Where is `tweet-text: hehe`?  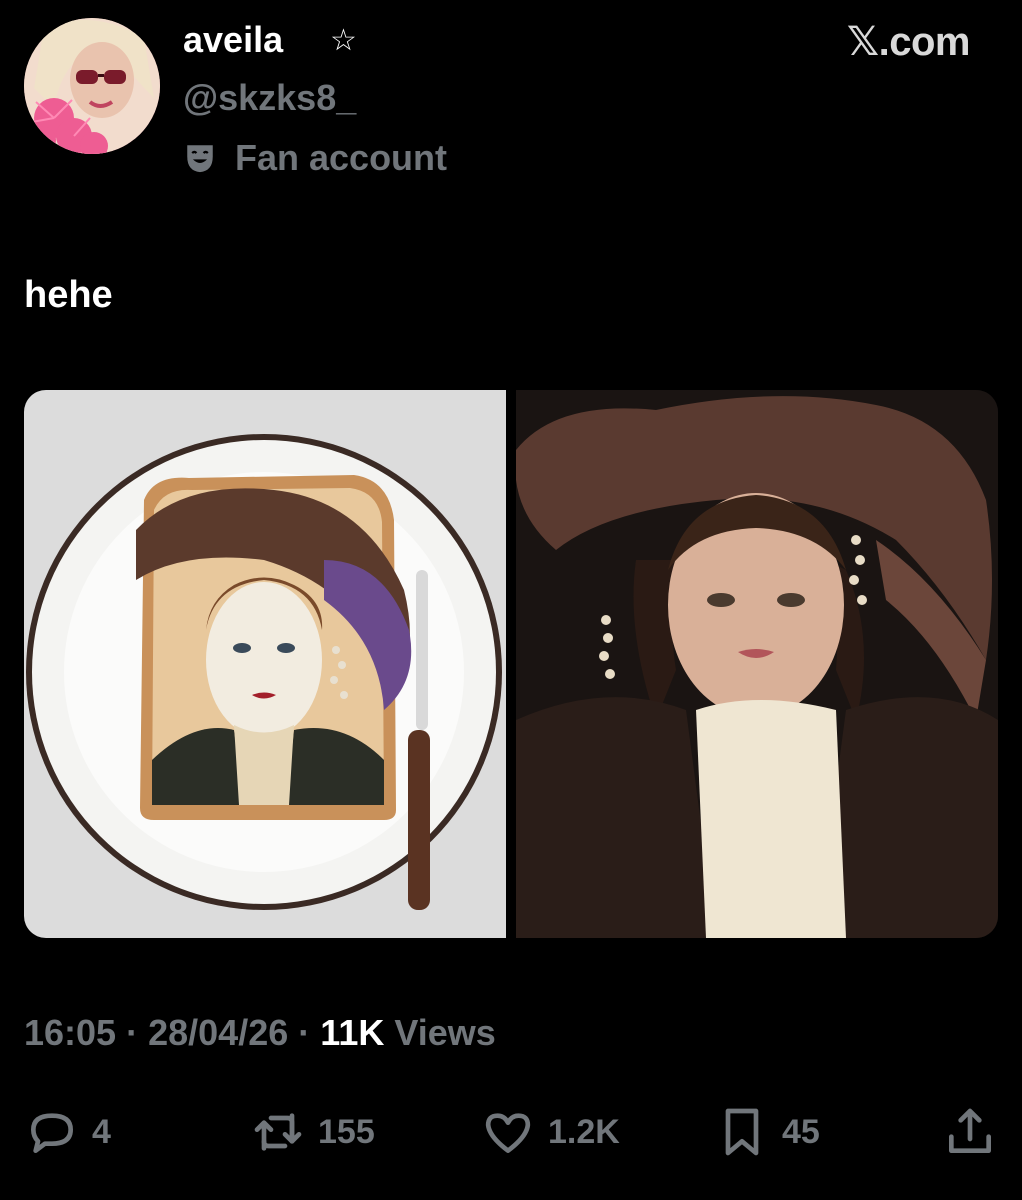 tweet-text: hehe is located at coordinates (68, 295).